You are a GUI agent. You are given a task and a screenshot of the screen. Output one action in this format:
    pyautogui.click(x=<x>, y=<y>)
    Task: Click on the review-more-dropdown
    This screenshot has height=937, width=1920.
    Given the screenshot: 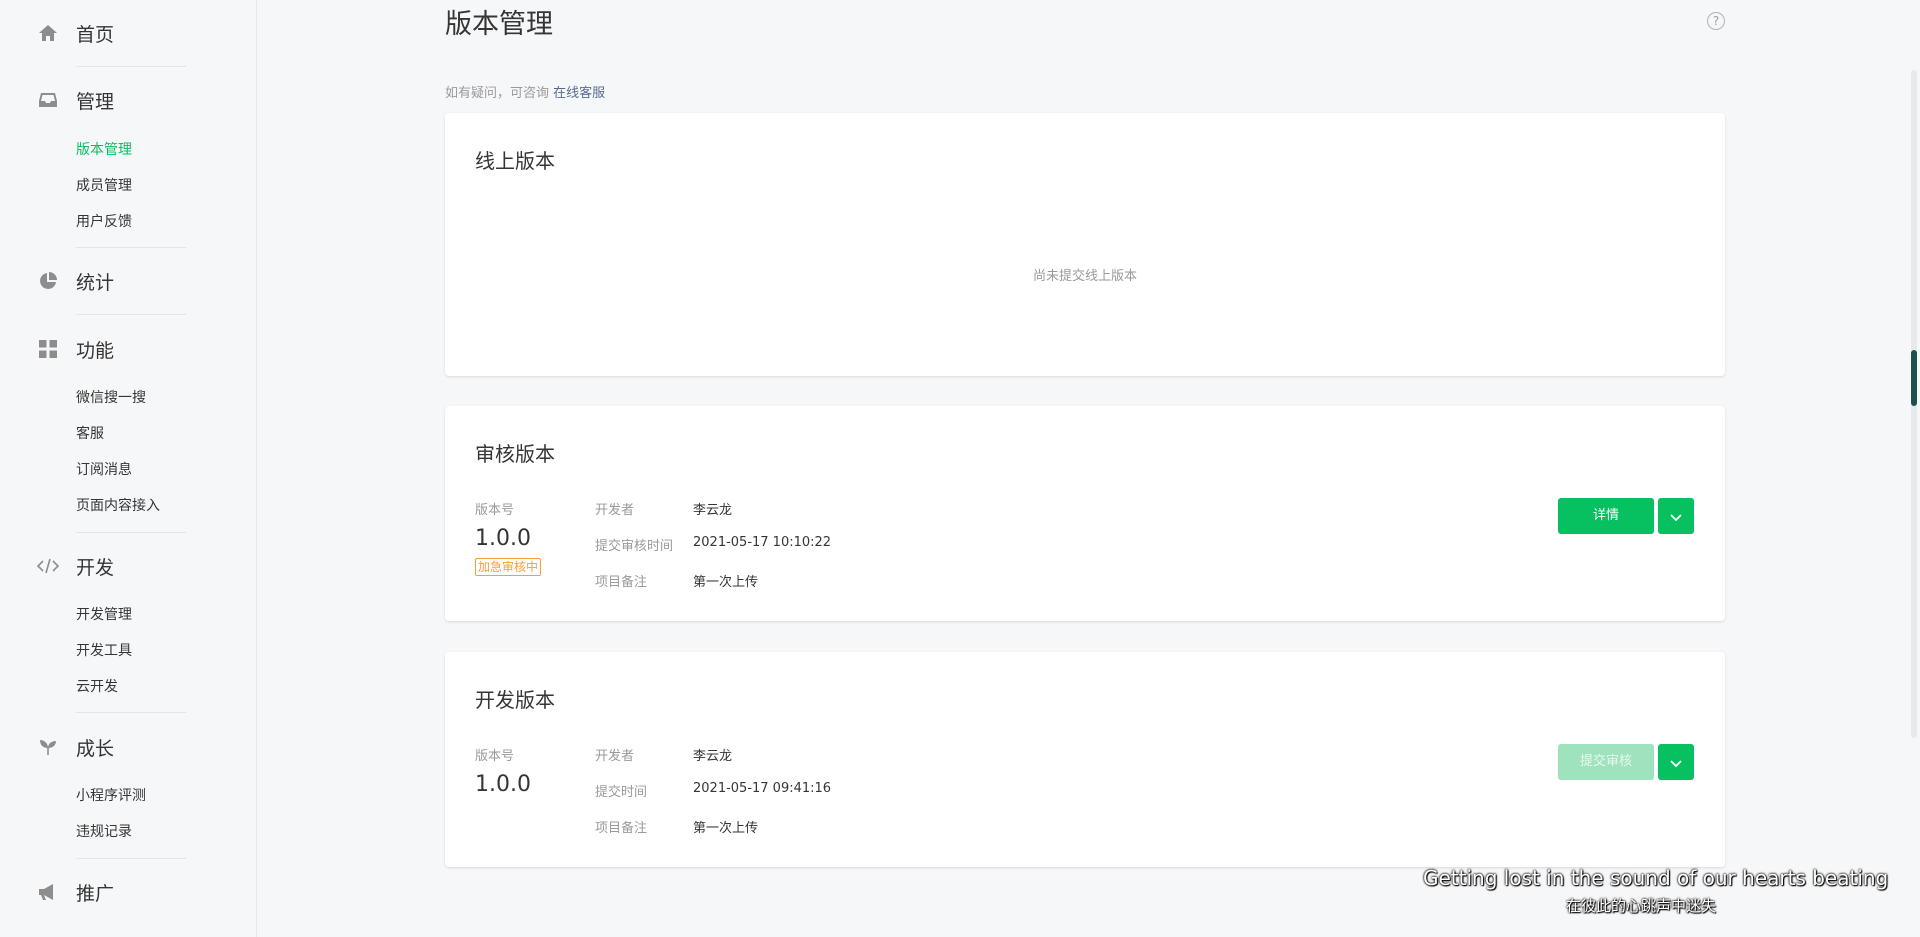 What is the action you would take?
    pyautogui.click(x=1676, y=516)
    